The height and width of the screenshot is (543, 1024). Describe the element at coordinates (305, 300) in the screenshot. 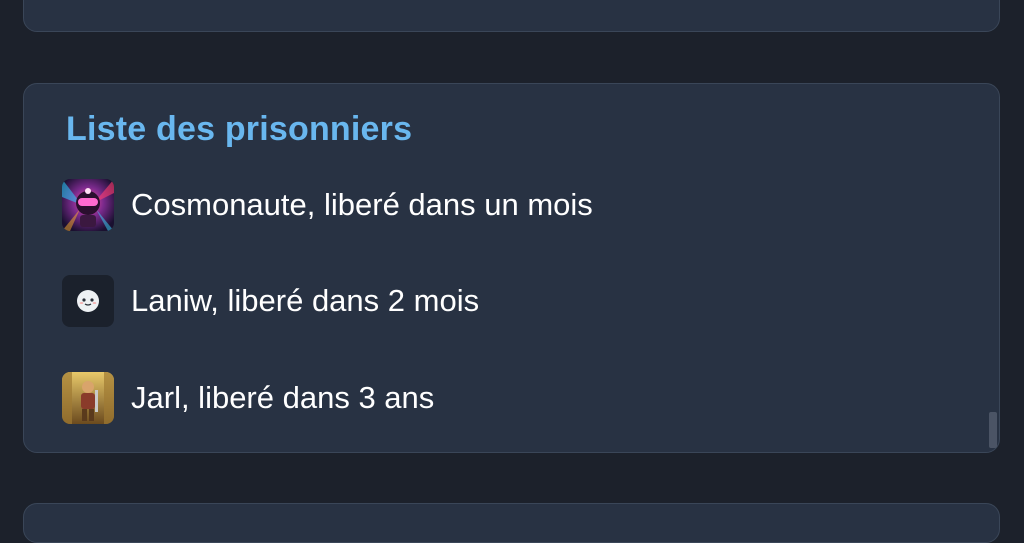

I see `prisoner-label: Laniw, liberé dans 2 mois` at that location.